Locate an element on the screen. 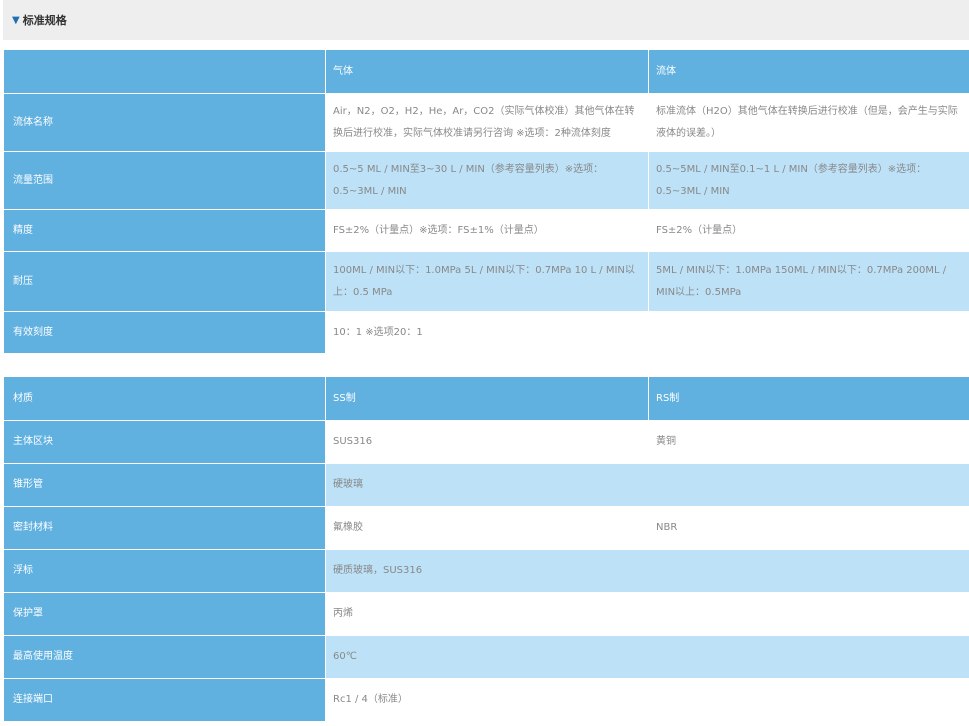  row-label: 精度 is located at coordinates (164, 230).